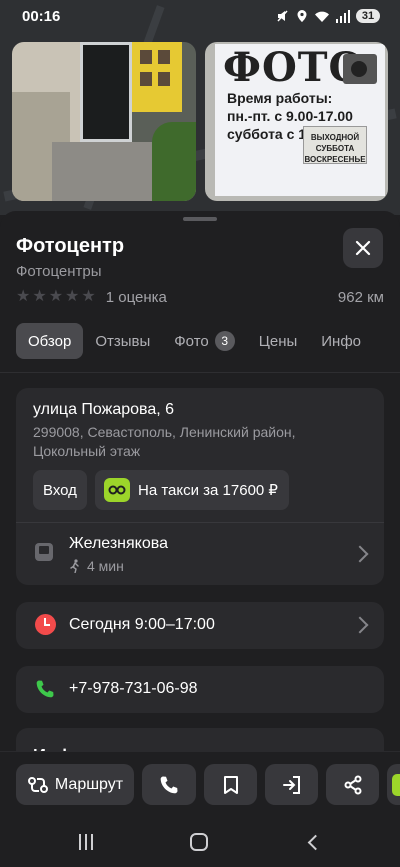 The height and width of the screenshot is (867, 400). What do you see at coordinates (360, 297) in the screenshot?
I see `distance: 962 км` at bounding box center [360, 297].